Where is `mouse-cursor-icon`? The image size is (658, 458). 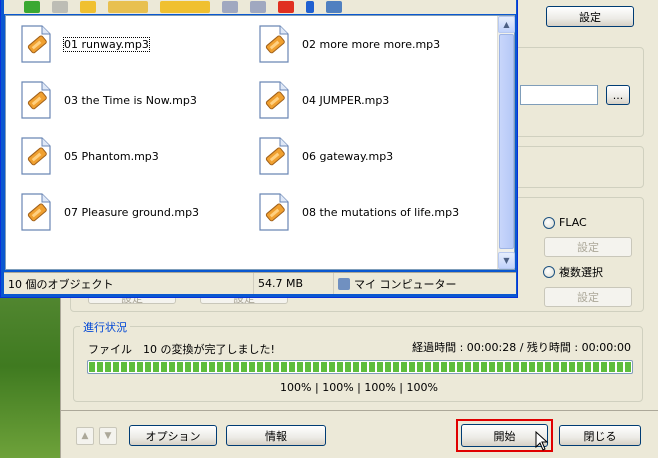 mouse-cursor-icon is located at coordinates (542, 441).